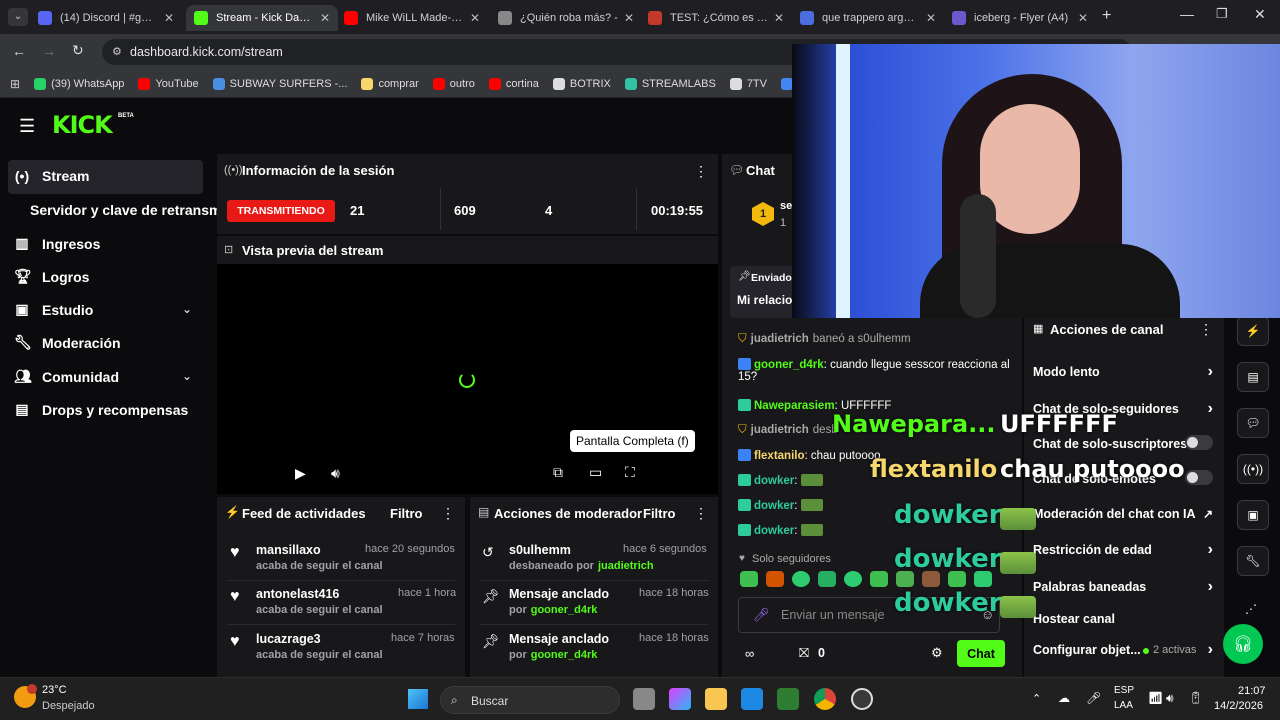  I want to click on lightning-rail-icon: ⚡, so click(1253, 331).